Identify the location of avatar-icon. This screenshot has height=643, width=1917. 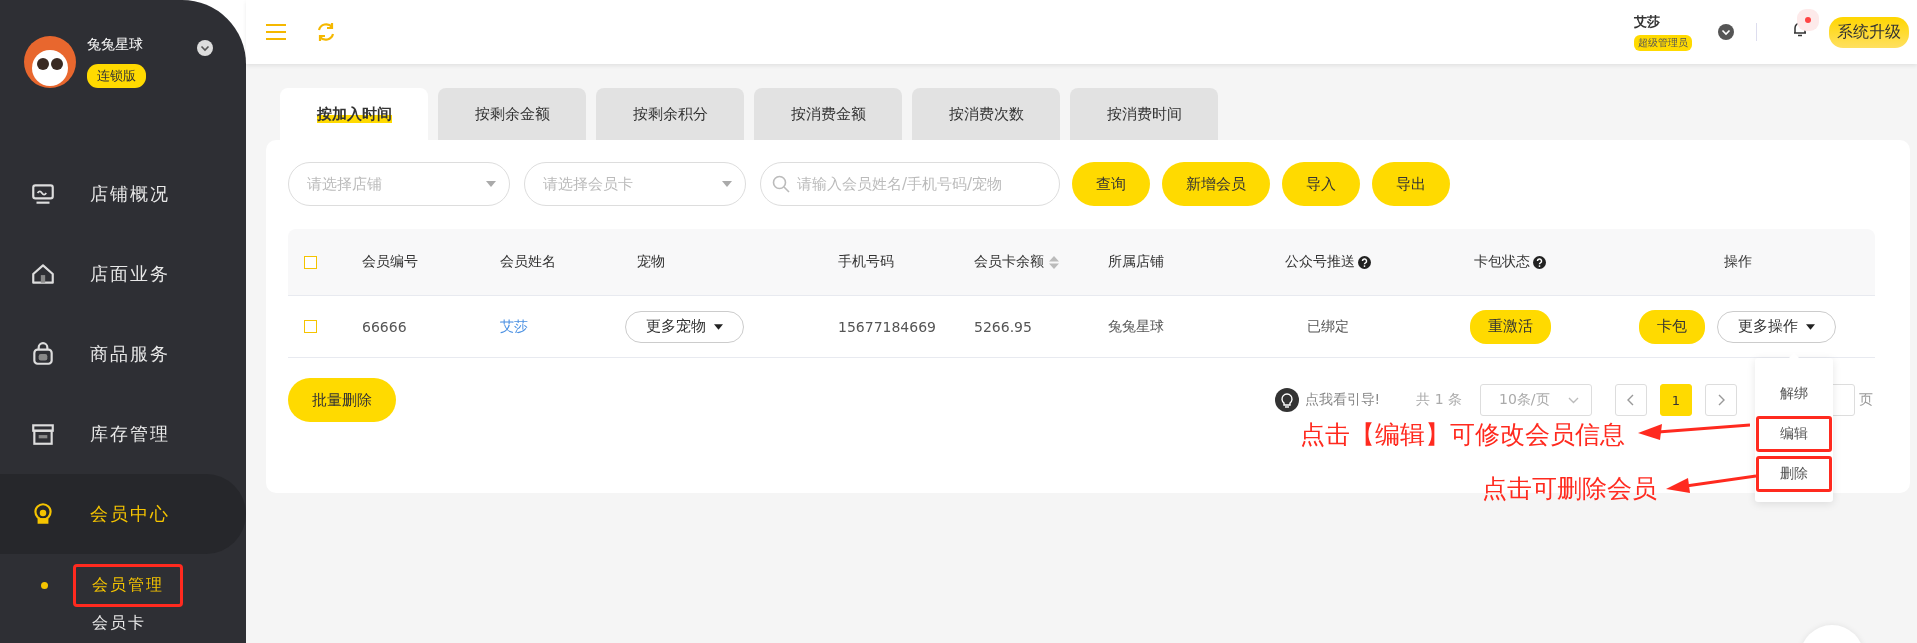
(50, 62).